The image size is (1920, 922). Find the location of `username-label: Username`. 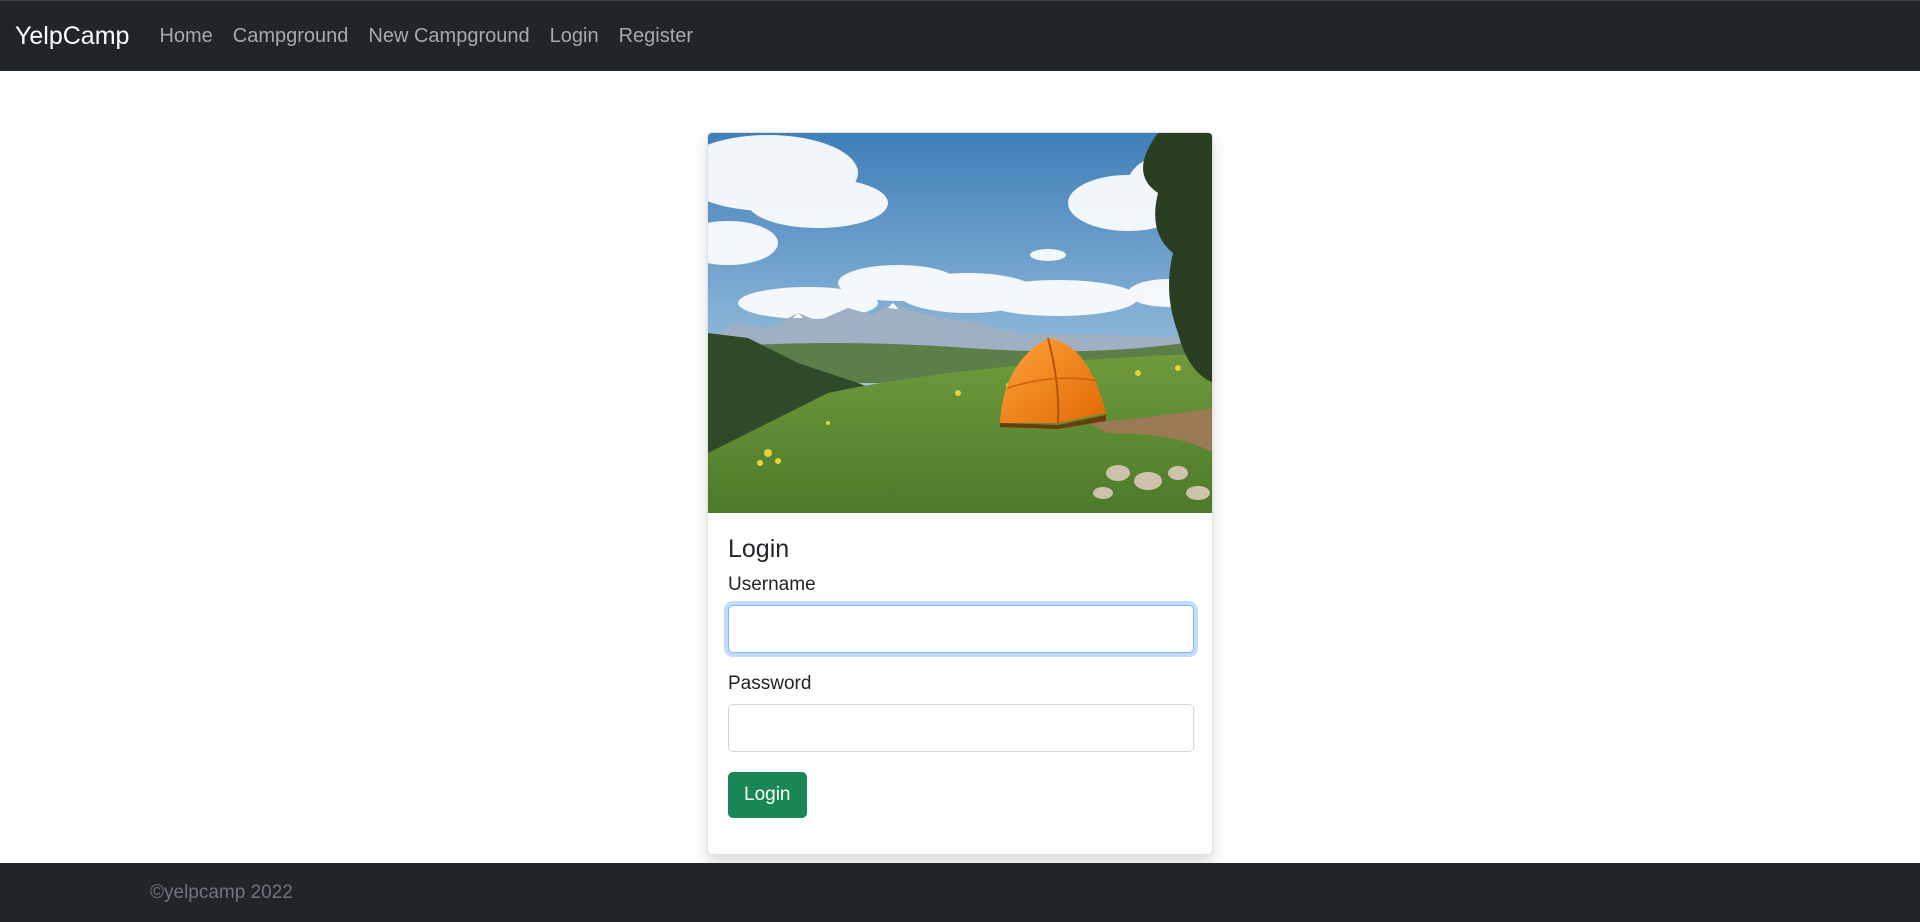

username-label: Username is located at coordinates (772, 584).